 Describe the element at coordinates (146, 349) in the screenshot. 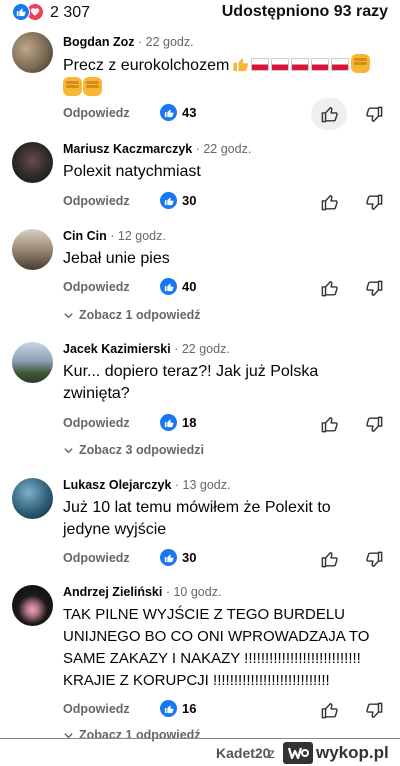

I see `comment-author: Jacek Kazimierski · 22 godz.` at that location.